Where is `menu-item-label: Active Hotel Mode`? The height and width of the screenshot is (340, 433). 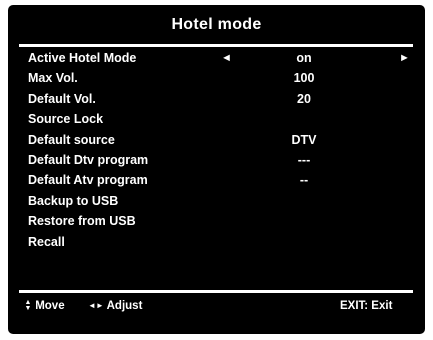 menu-item-label: Active Hotel Mode is located at coordinates (82, 58).